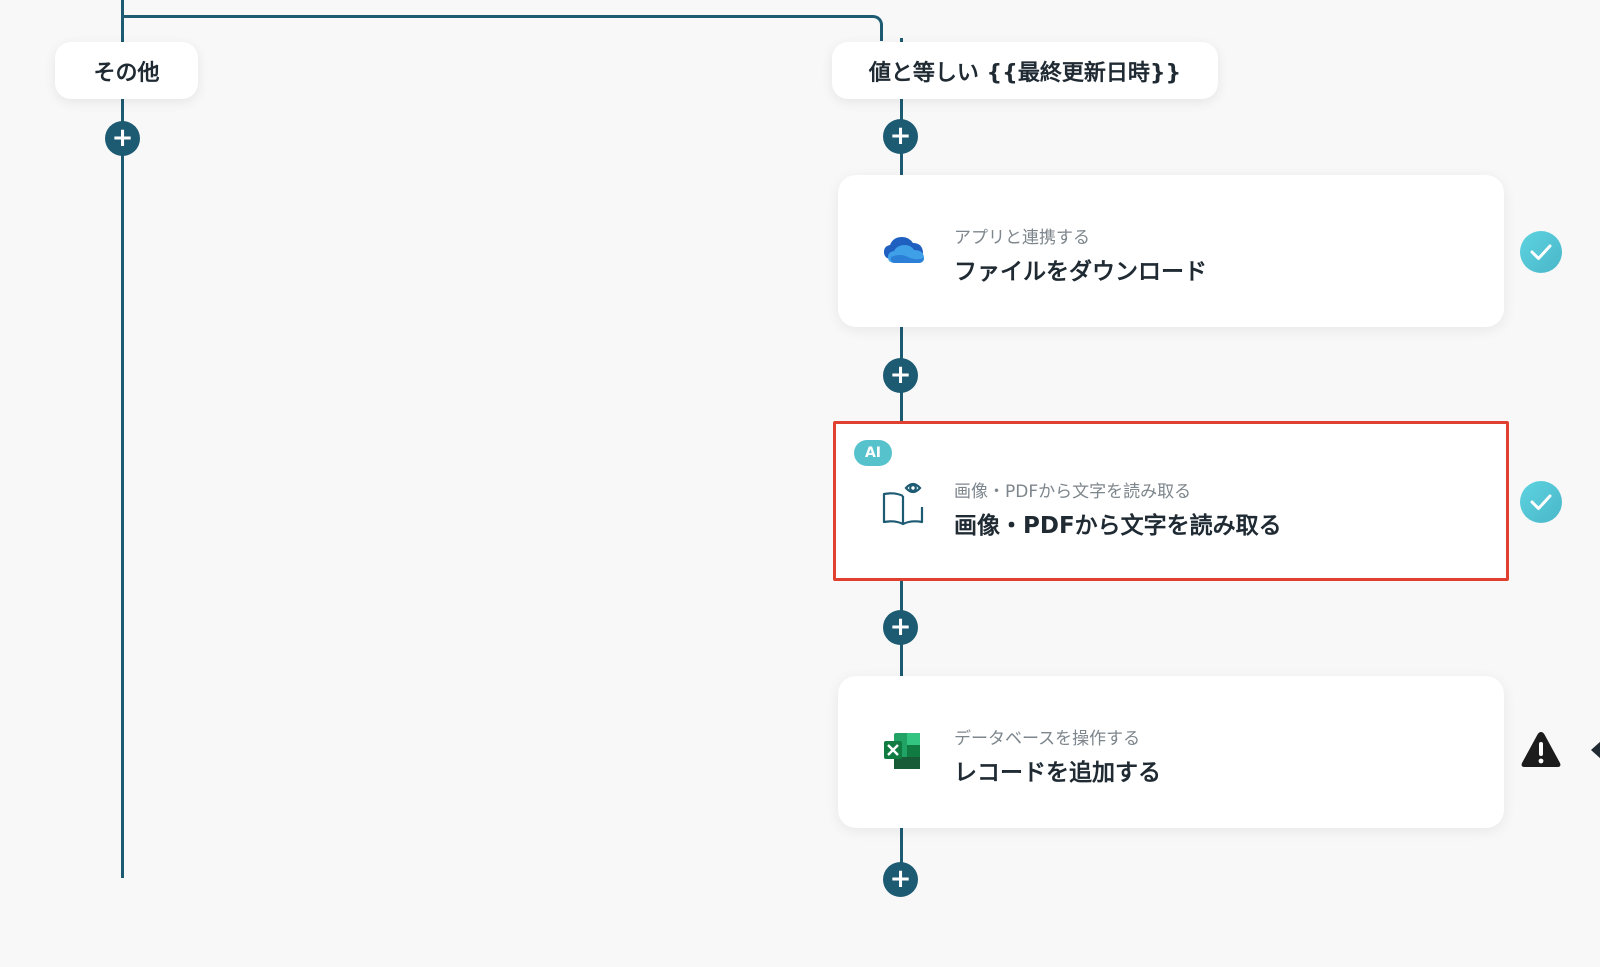  Describe the element at coordinates (1047, 739) in the screenshot. I see `step-3-subtitle: データベースを操作する` at that location.